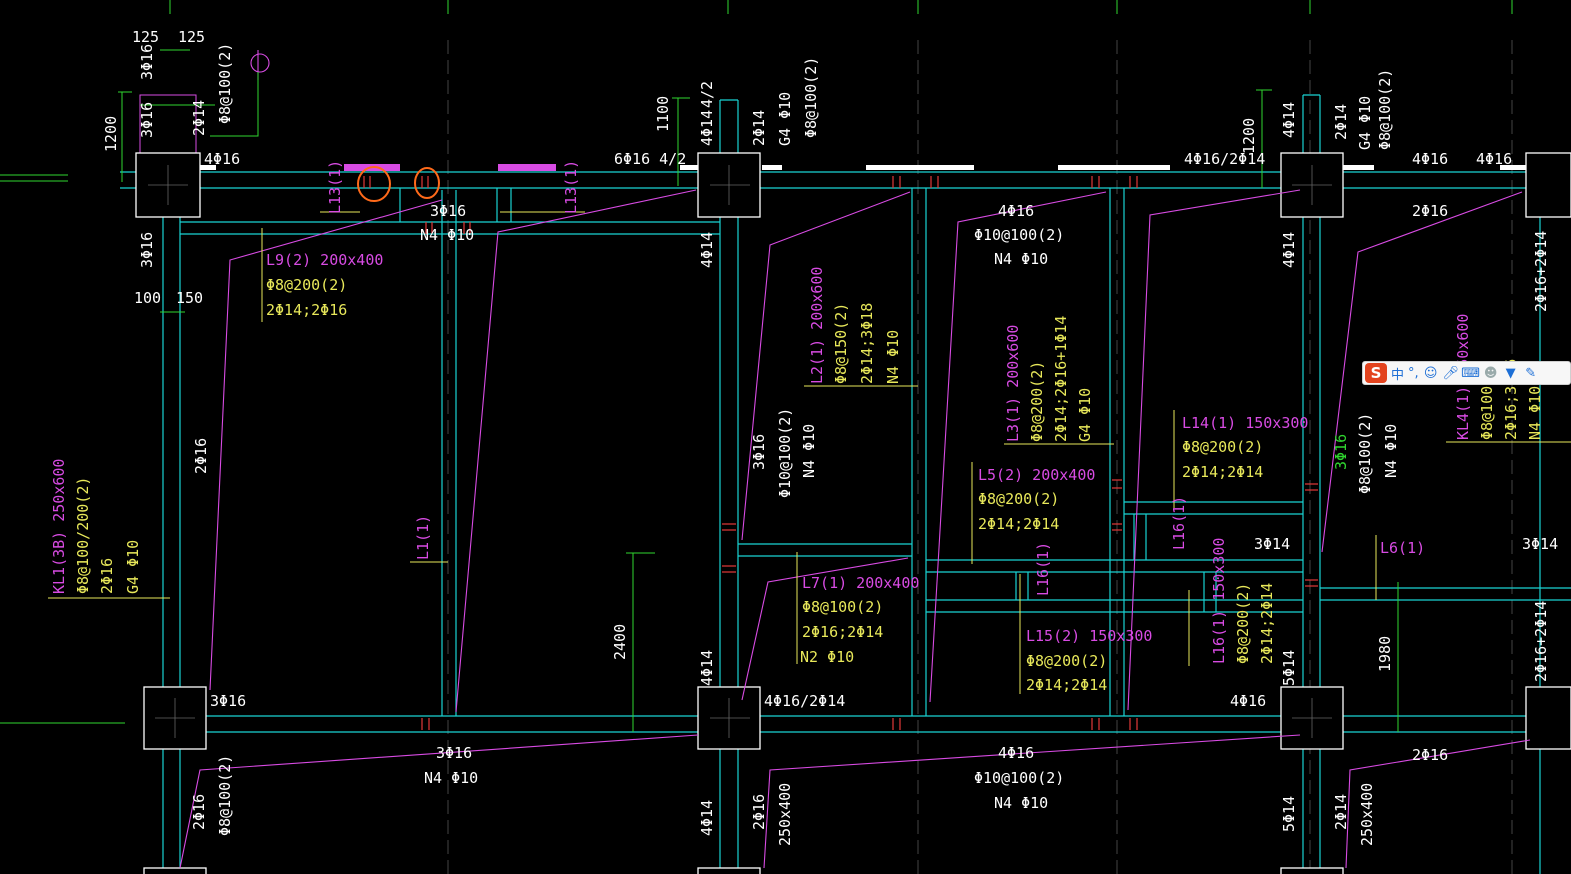  What do you see at coordinates (817, 325) in the screenshot?
I see `l2-title: L2(1) 200x600` at bounding box center [817, 325].